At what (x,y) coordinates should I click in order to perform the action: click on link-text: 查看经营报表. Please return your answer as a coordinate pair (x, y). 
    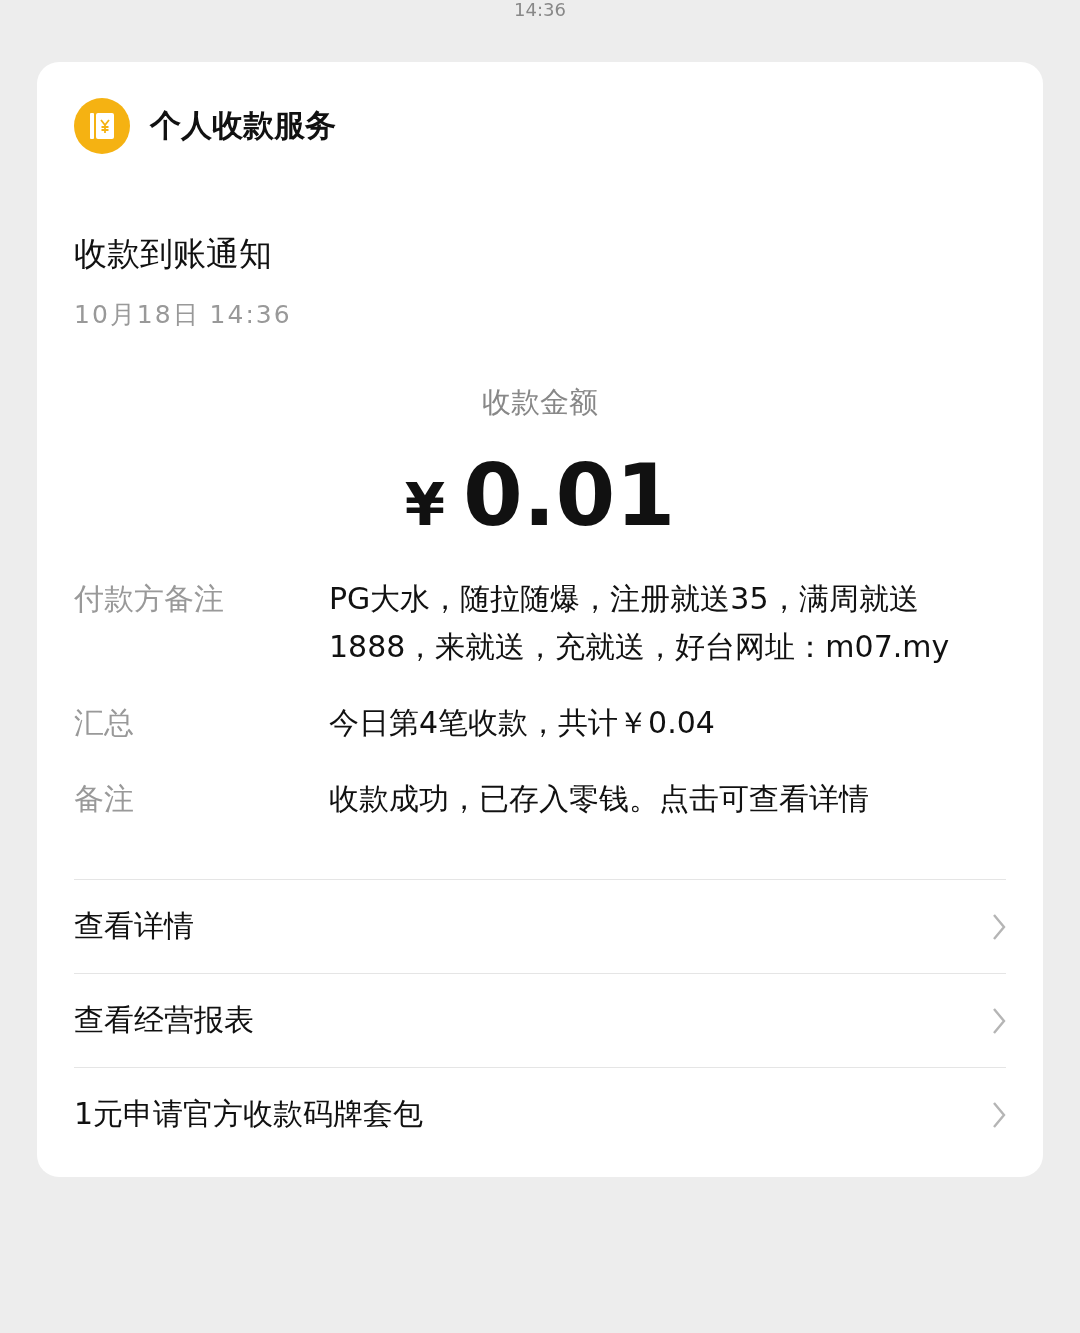
    Looking at the image, I should click on (164, 1020).